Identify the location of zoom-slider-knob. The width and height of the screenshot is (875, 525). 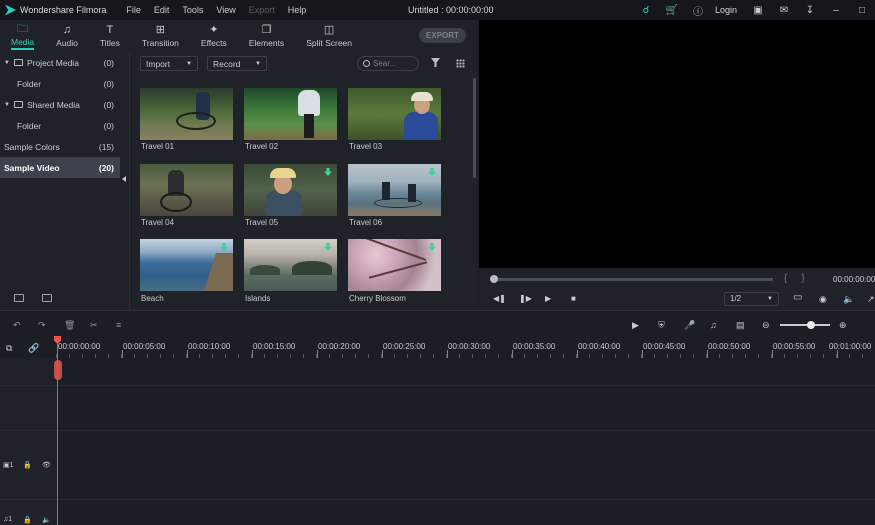
(811, 325).